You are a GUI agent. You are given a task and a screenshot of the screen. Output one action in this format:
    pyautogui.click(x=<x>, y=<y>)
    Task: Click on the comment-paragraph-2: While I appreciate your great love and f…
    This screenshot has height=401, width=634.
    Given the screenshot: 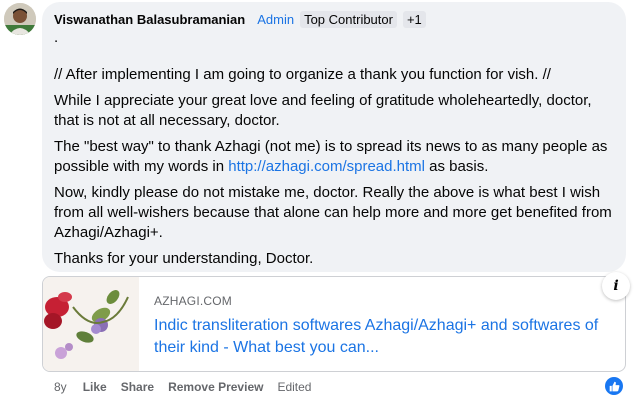 What is the action you would take?
    pyautogui.click(x=323, y=110)
    